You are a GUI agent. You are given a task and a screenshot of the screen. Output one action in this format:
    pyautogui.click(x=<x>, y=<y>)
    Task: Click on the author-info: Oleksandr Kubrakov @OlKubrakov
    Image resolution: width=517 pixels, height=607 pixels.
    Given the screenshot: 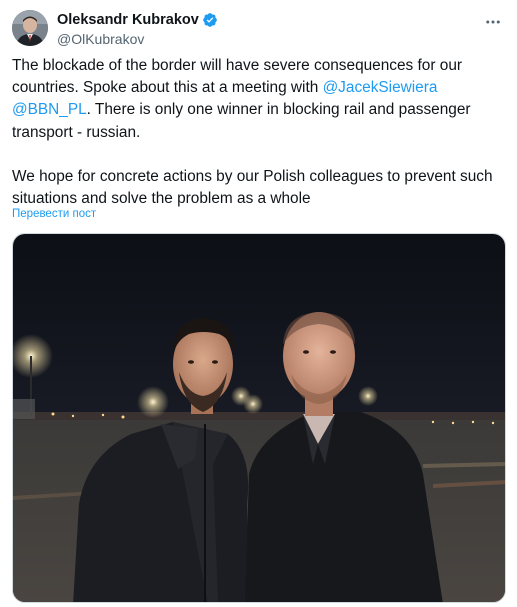 What is the action you would take?
    pyautogui.click(x=137, y=29)
    